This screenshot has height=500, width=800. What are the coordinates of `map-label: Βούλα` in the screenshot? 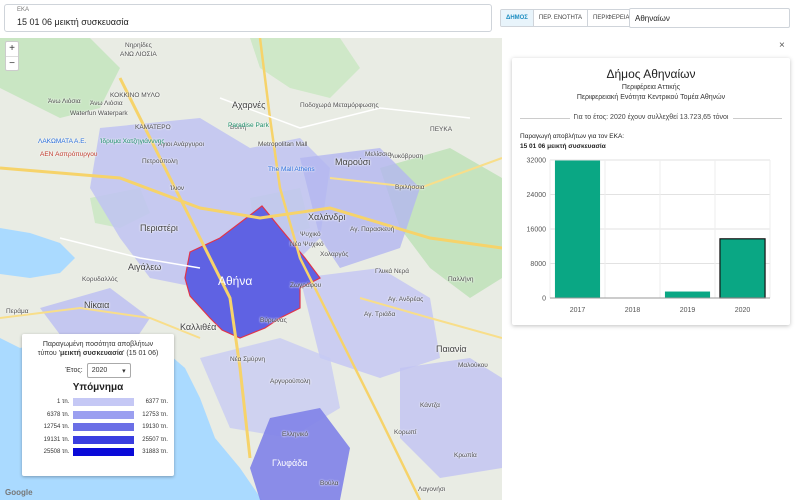 It's located at (329, 483).